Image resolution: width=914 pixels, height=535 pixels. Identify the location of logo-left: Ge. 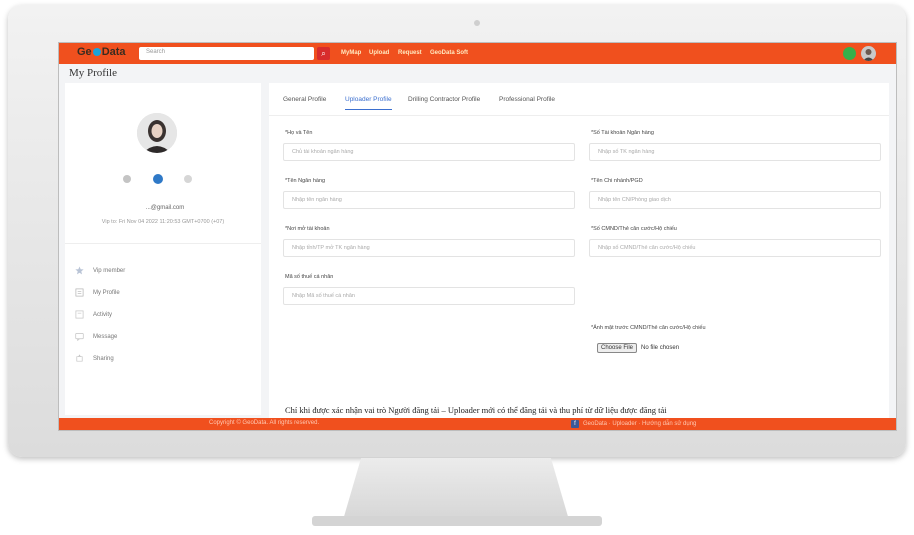
(84, 52).